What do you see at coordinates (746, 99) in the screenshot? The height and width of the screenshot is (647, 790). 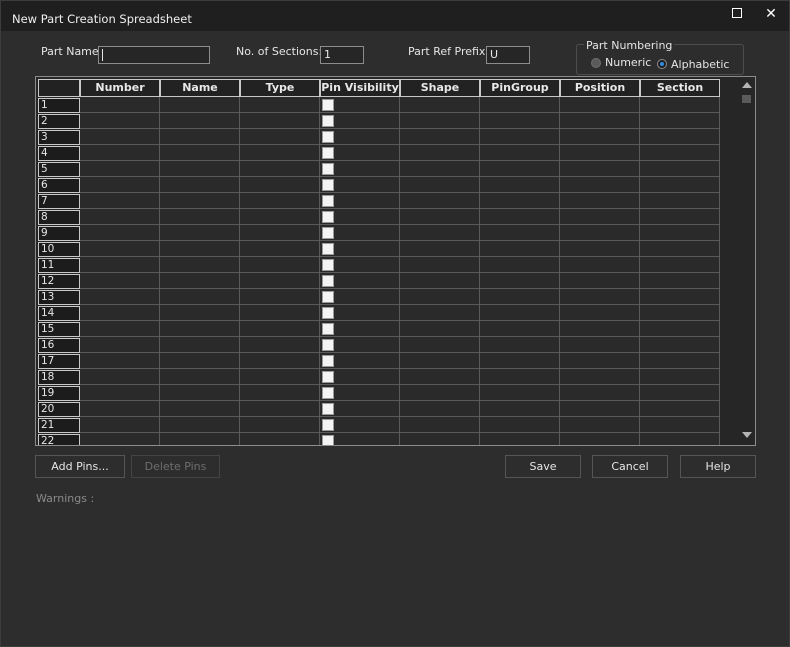 I see `scroll-thumb` at bounding box center [746, 99].